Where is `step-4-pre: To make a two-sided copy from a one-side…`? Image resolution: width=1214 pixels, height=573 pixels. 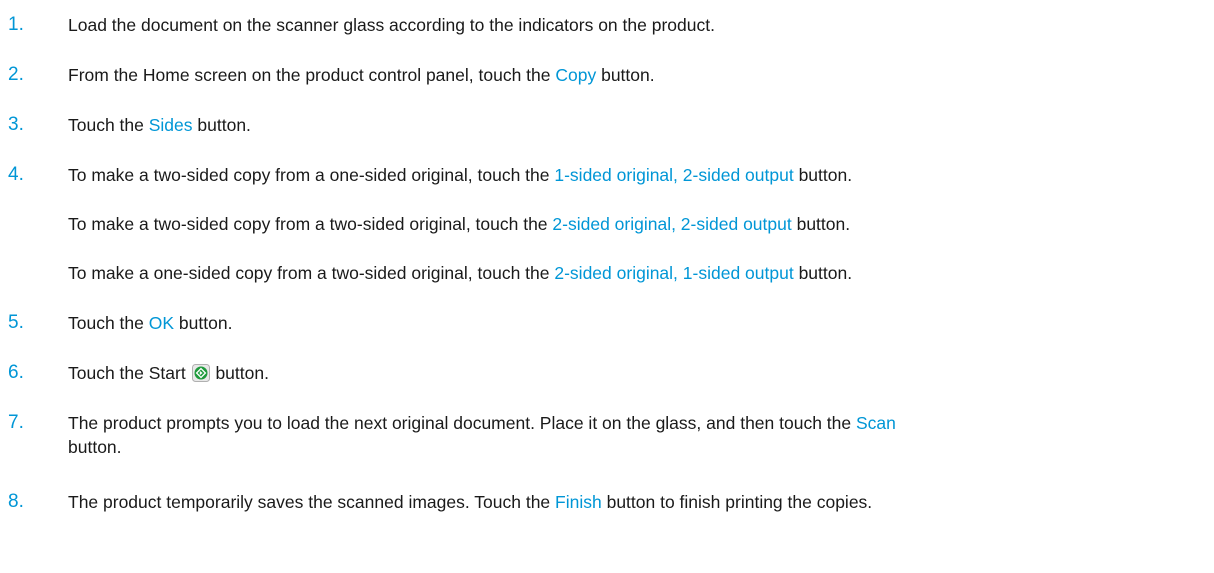 step-4-pre: To make a two-sided copy from a one-side… is located at coordinates (311, 175).